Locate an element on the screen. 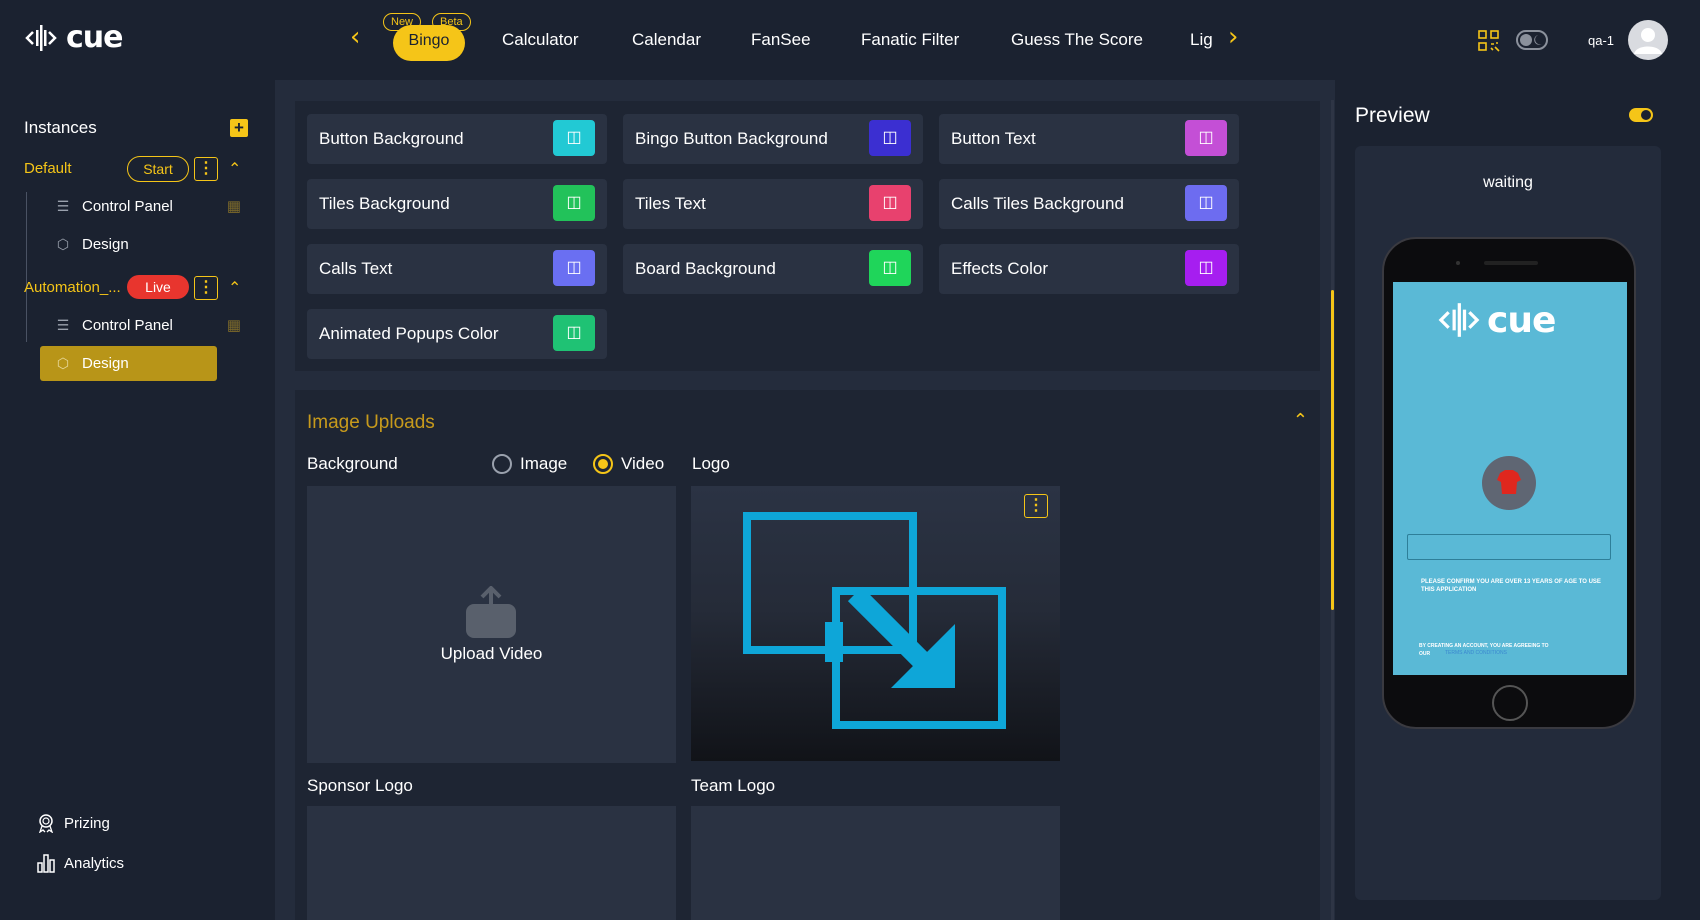  color-setting-calls-tiles-background: Calls Tiles Background ◫ is located at coordinates (1089, 204).